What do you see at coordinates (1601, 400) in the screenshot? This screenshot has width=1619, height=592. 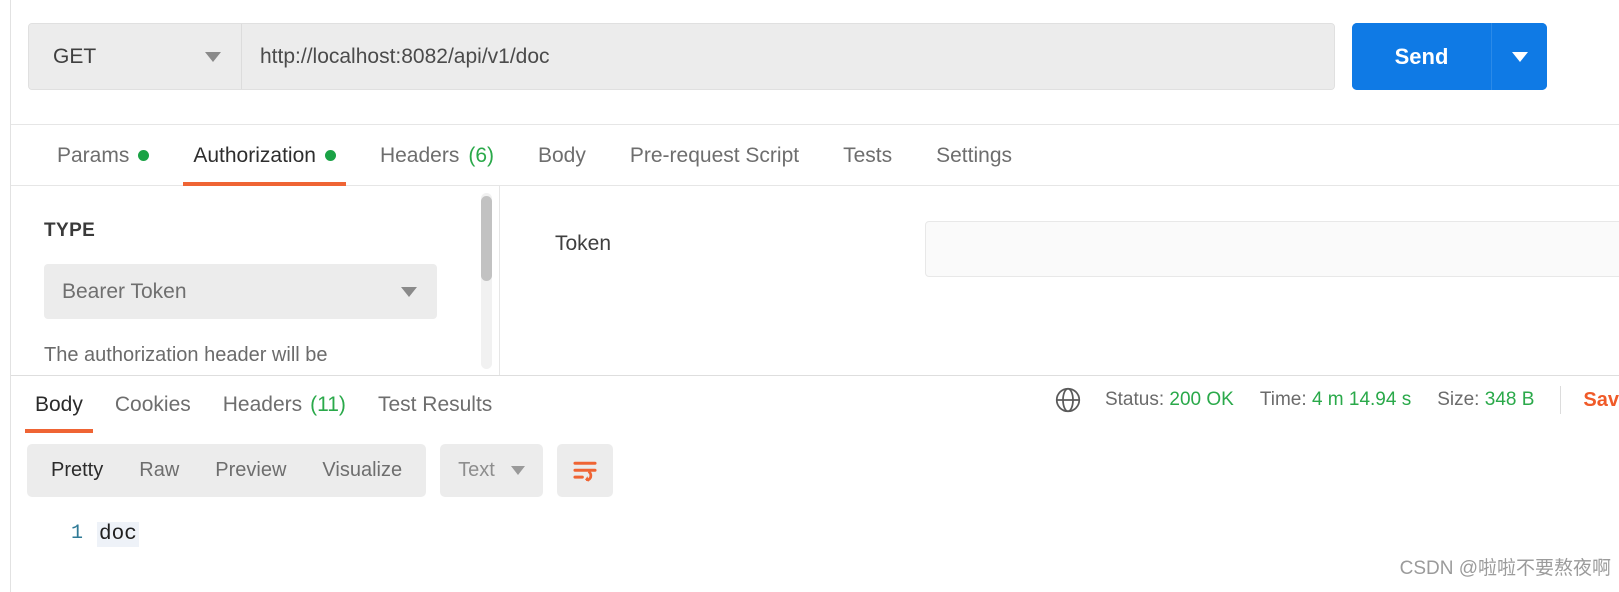 I see `save-response-button: Sav` at bounding box center [1601, 400].